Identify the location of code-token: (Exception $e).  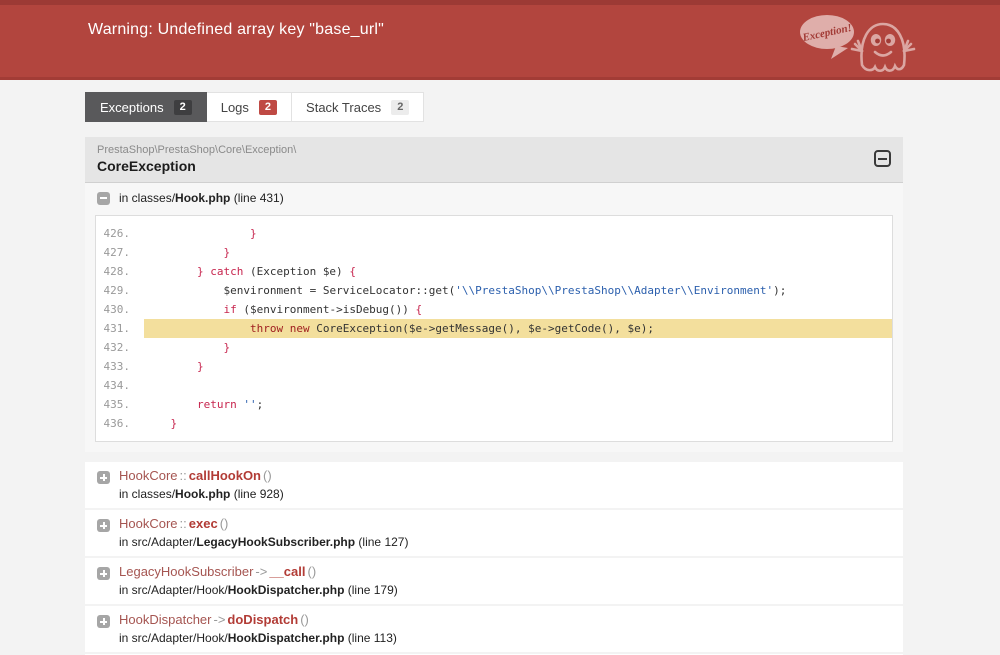
(296, 271).